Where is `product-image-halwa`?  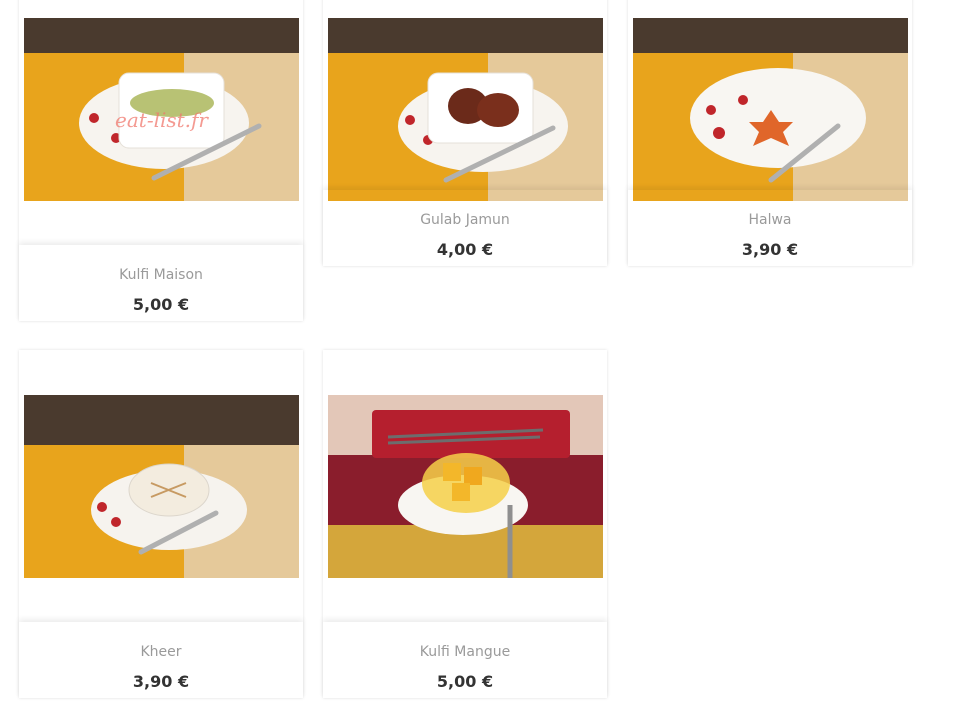
product-image-halwa is located at coordinates (770, 109).